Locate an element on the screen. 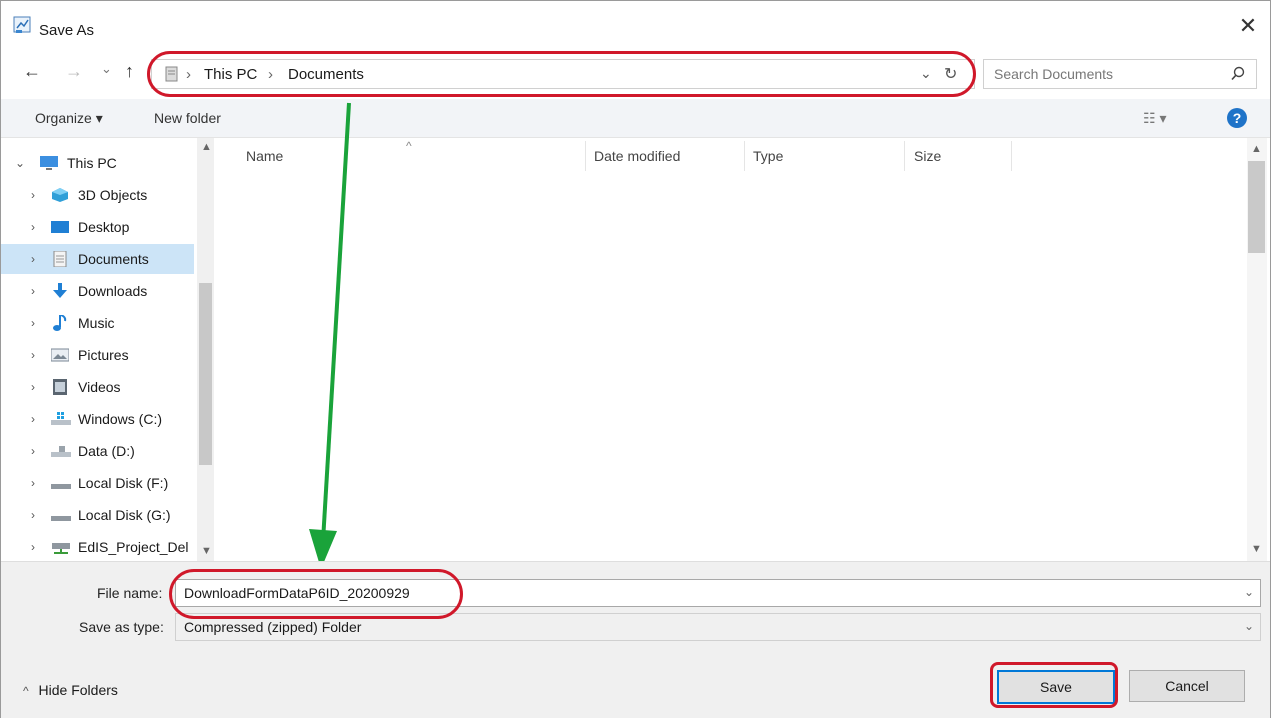 Image resolution: width=1271 pixels, height=718 pixels. column-header-name: Name is located at coordinates (264, 156).